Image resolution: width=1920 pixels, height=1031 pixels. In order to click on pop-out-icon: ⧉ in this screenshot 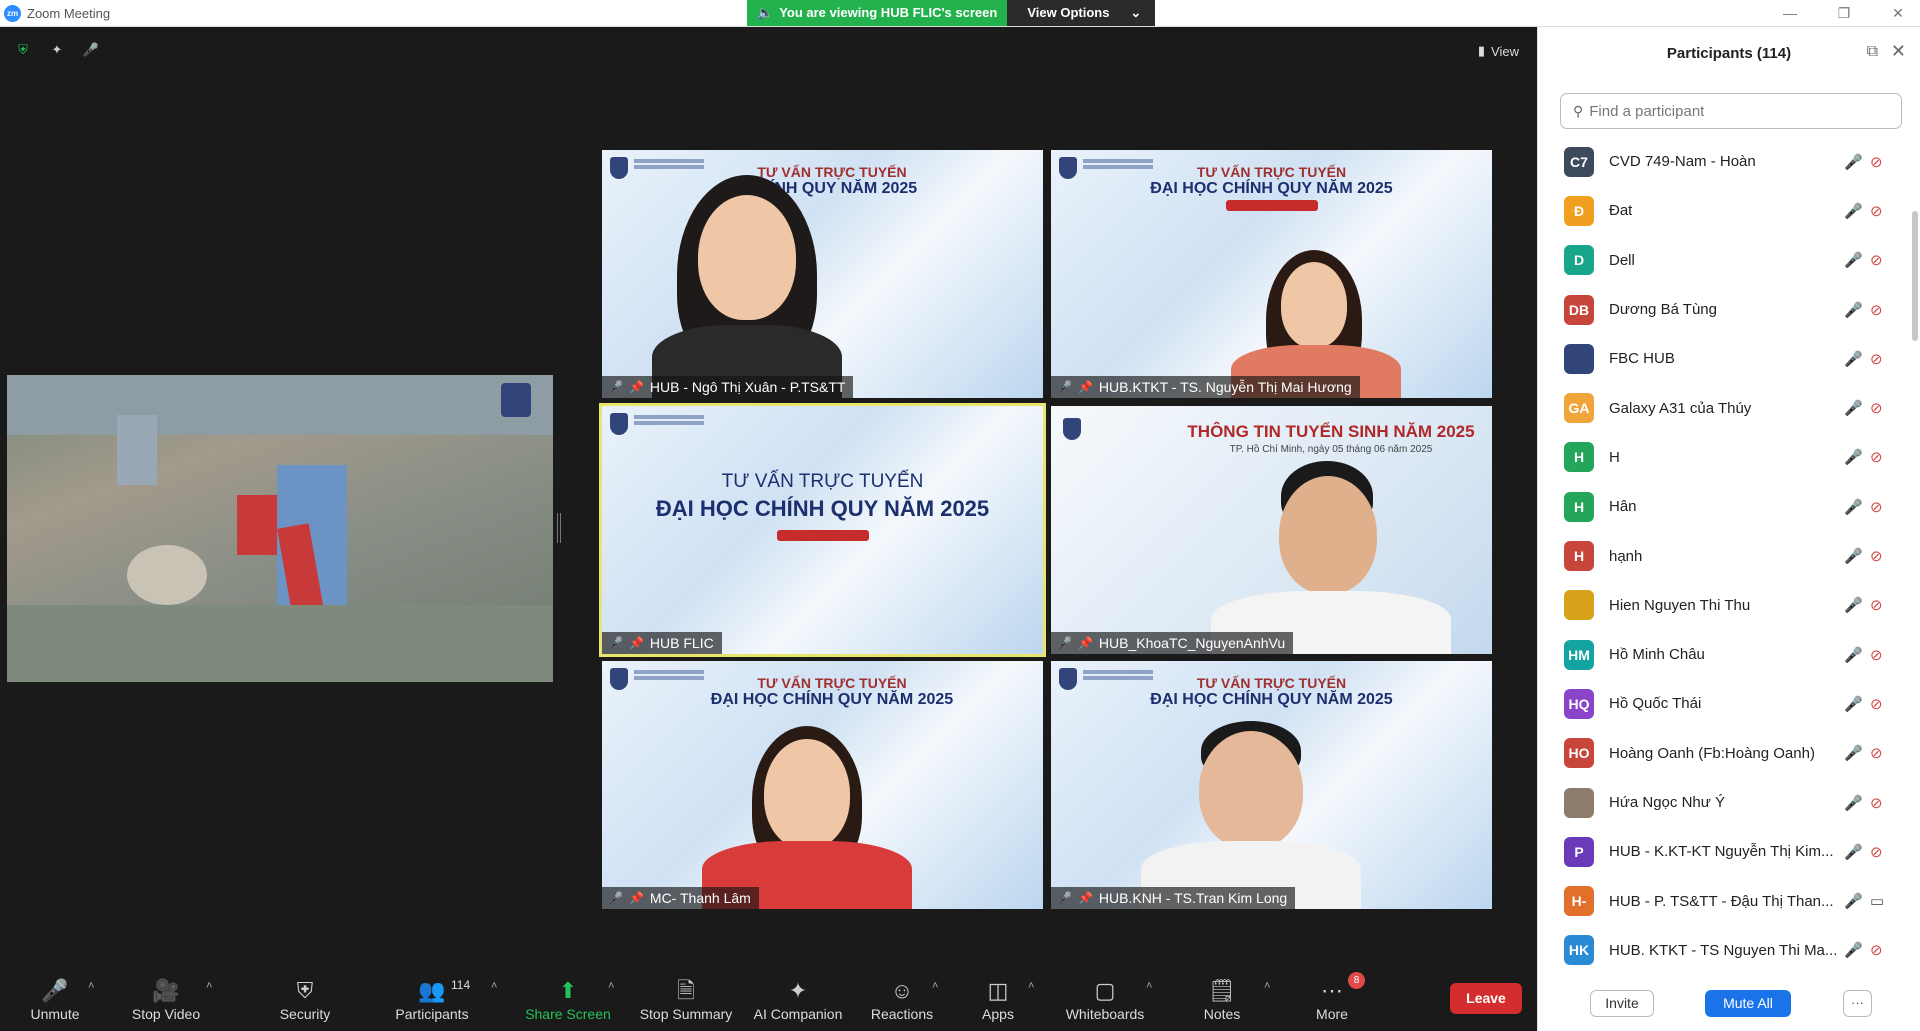, I will do `click(1872, 52)`.